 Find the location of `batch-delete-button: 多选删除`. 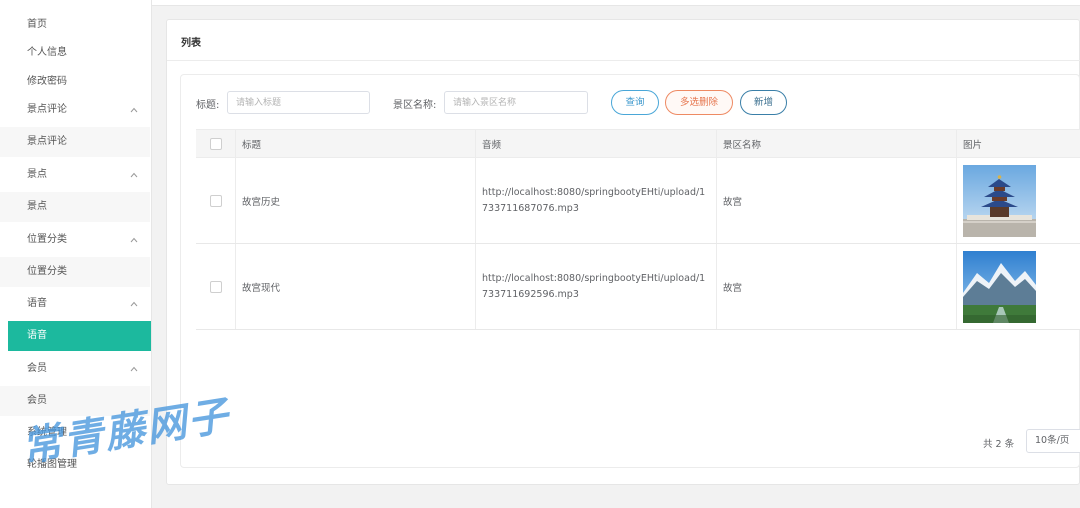

batch-delete-button: 多选删除 is located at coordinates (699, 102).